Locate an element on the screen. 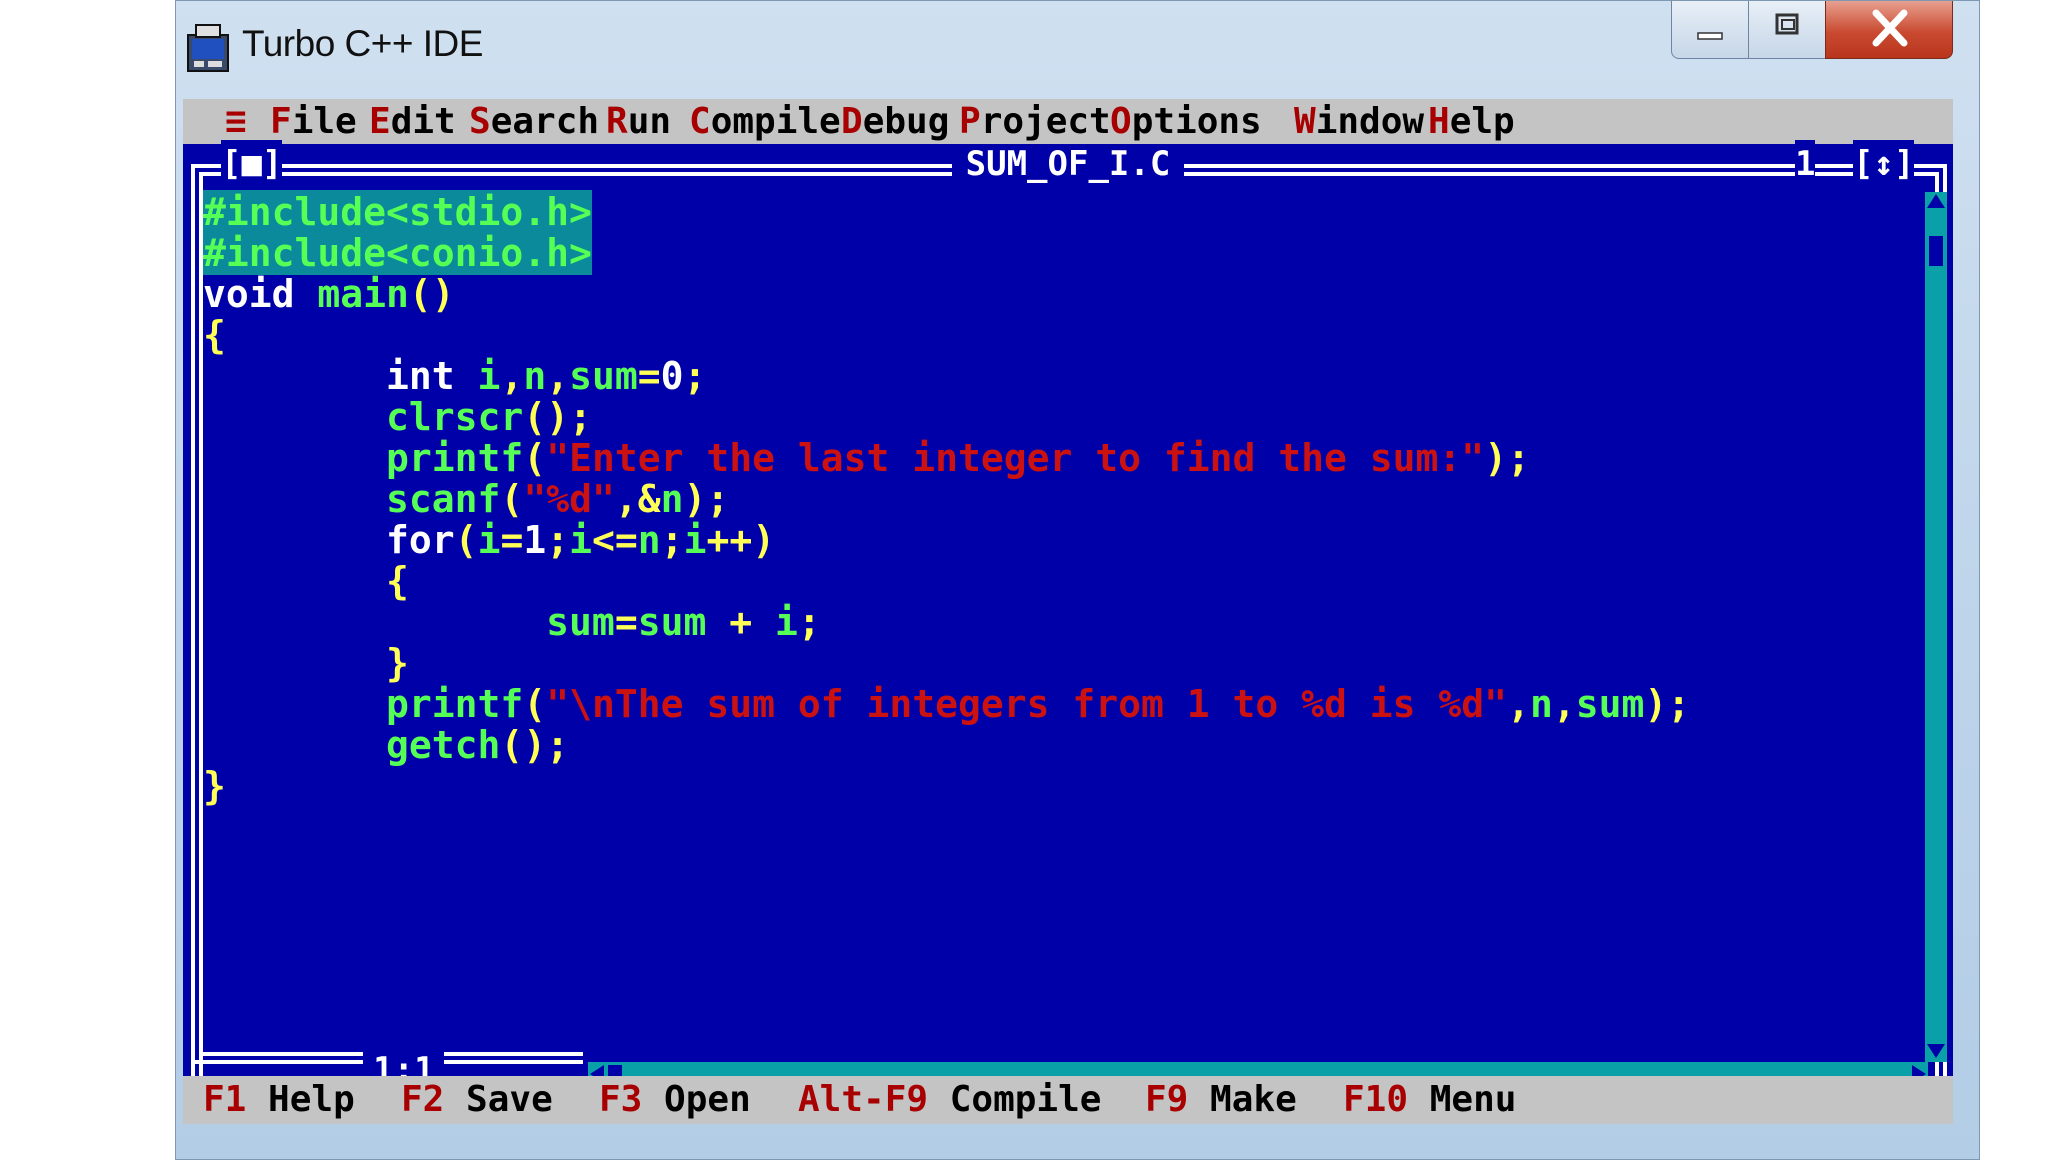  code-token: i is located at coordinates (489, 376).